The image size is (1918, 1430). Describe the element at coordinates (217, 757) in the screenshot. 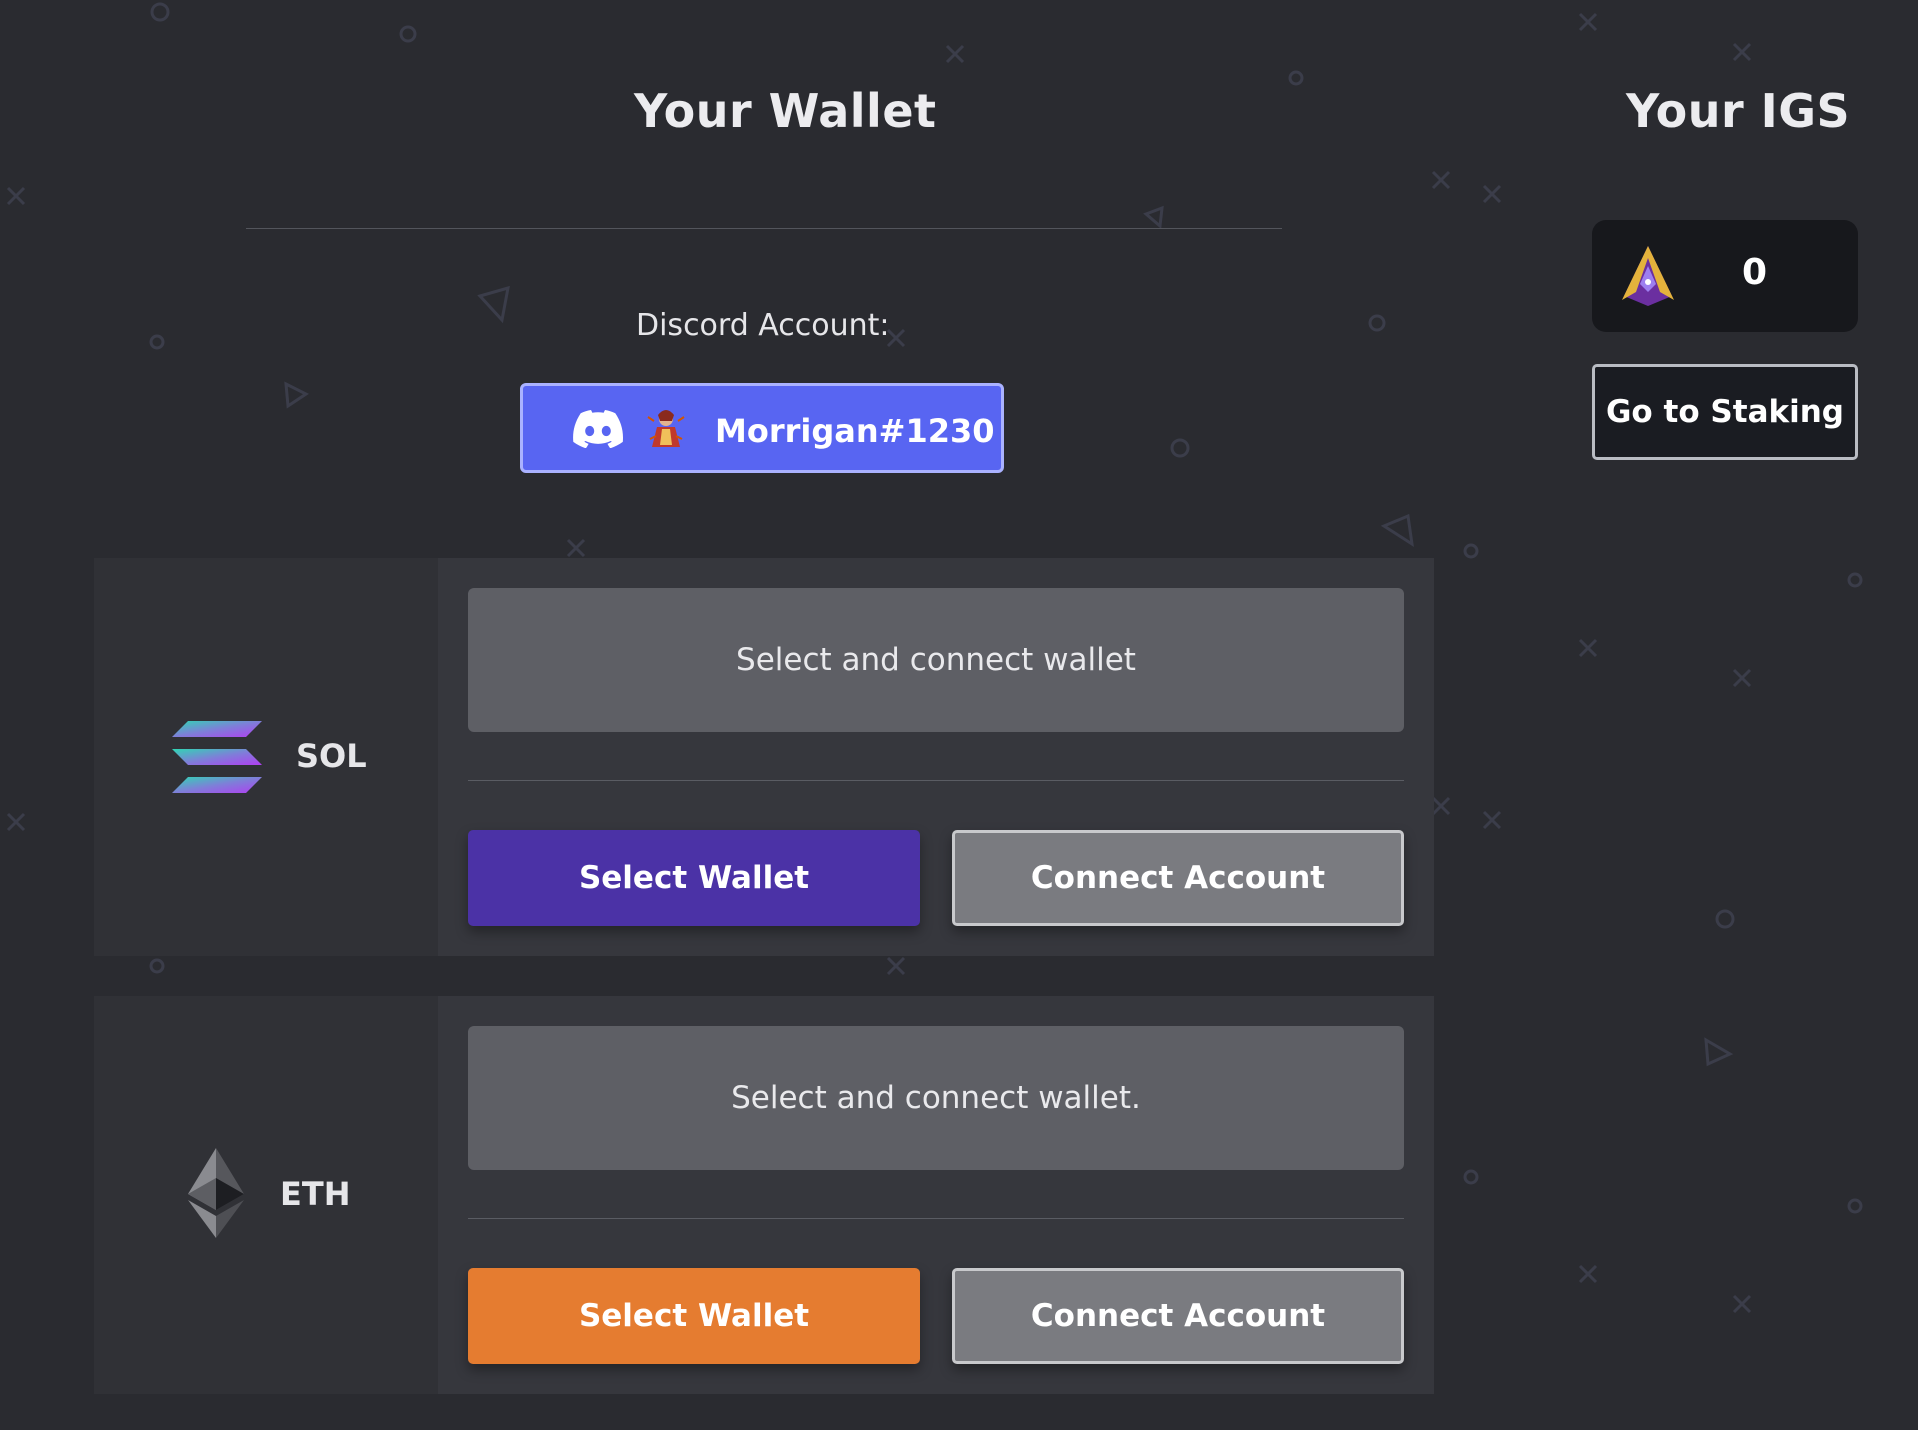

I see `solana-logo-icon` at that location.